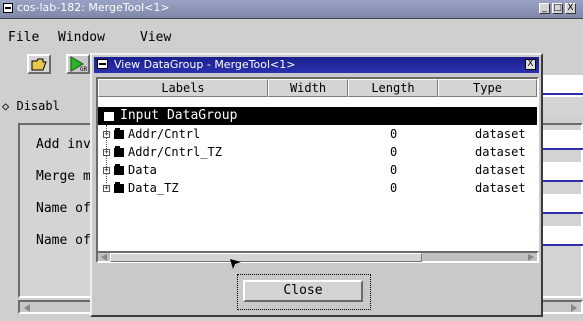 The image size is (583, 321). What do you see at coordinates (179, 115) in the screenshot?
I see `tree-root-label: Input DataGroup` at bounding box center [179, 115].